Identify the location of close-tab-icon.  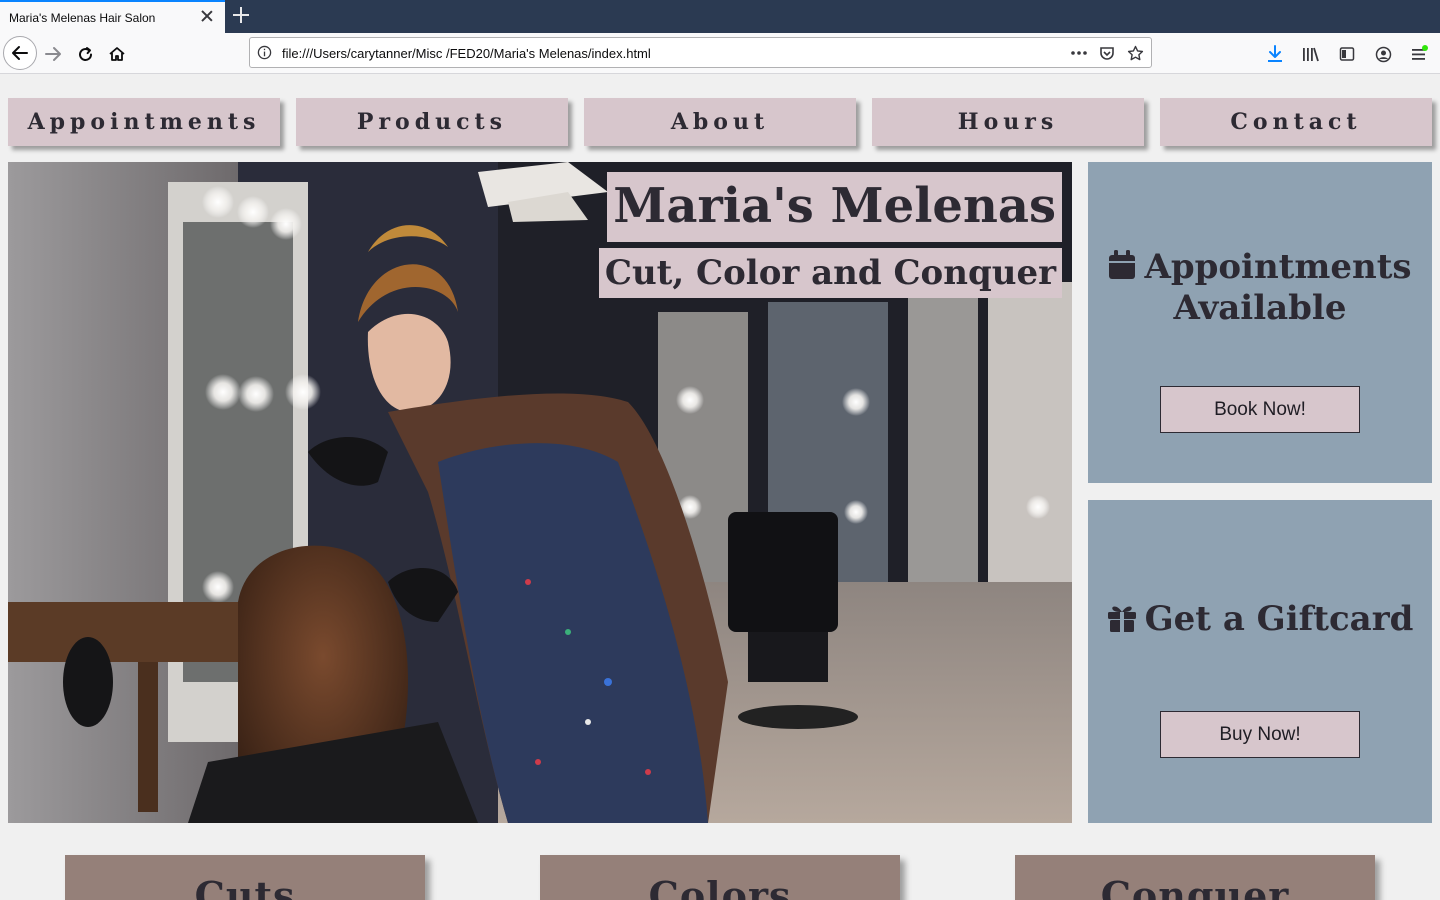
(207, 17).